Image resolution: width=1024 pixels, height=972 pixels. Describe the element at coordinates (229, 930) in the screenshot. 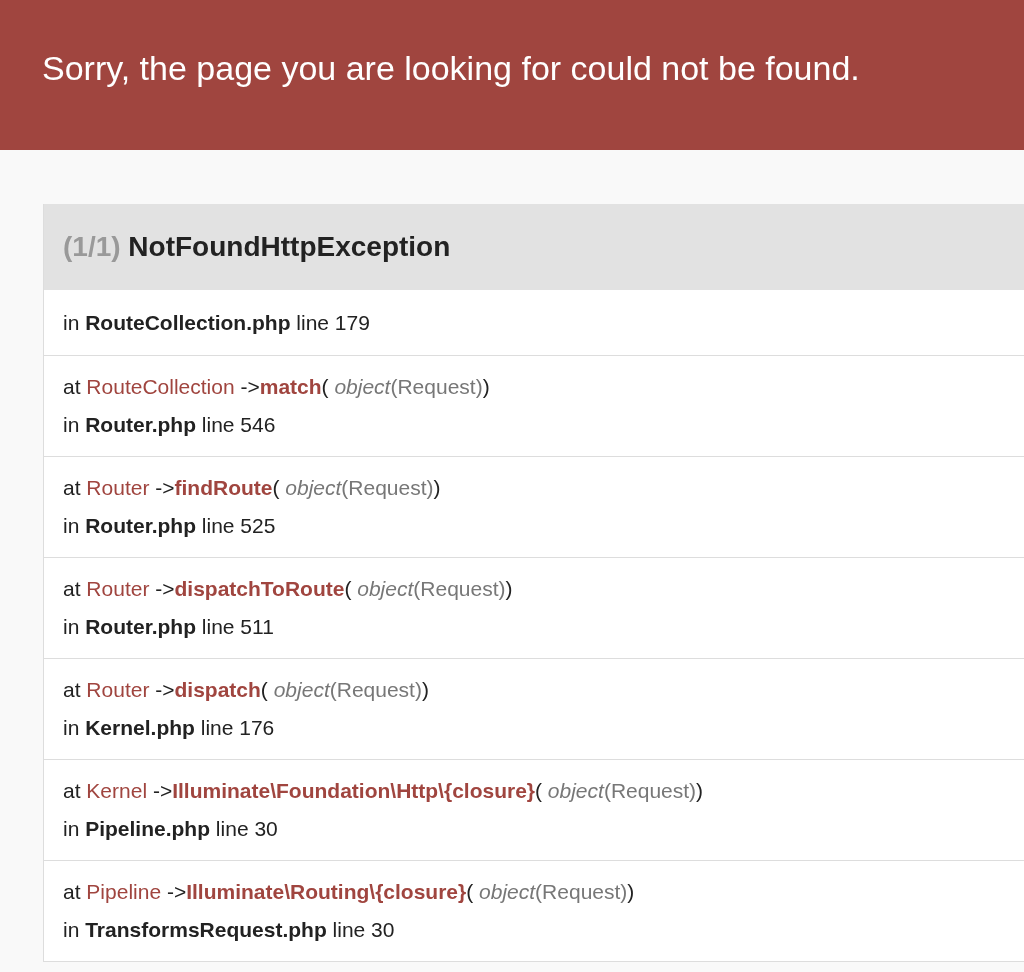

I see `trace-location: in TransformsRequest.php line 30` at that location.